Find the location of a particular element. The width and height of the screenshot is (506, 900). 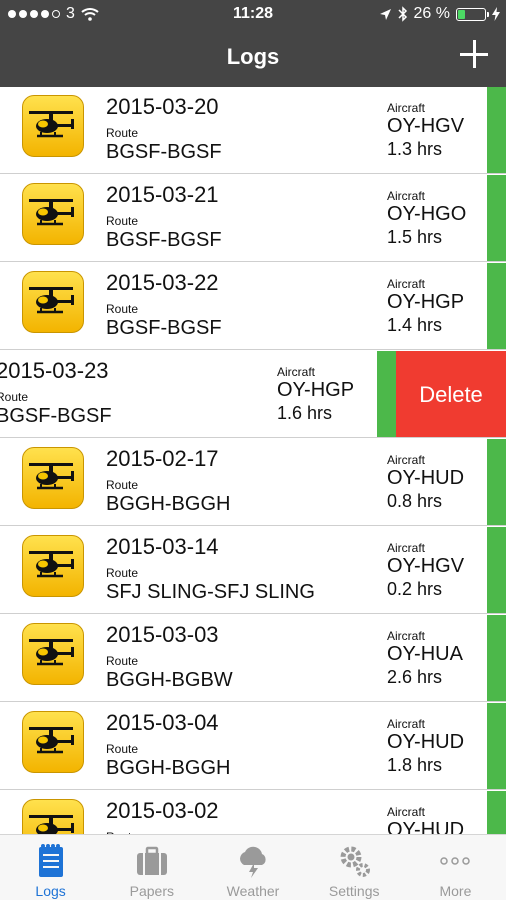

log-hours: 1.3 hrs is located at coordinates (415, 149).